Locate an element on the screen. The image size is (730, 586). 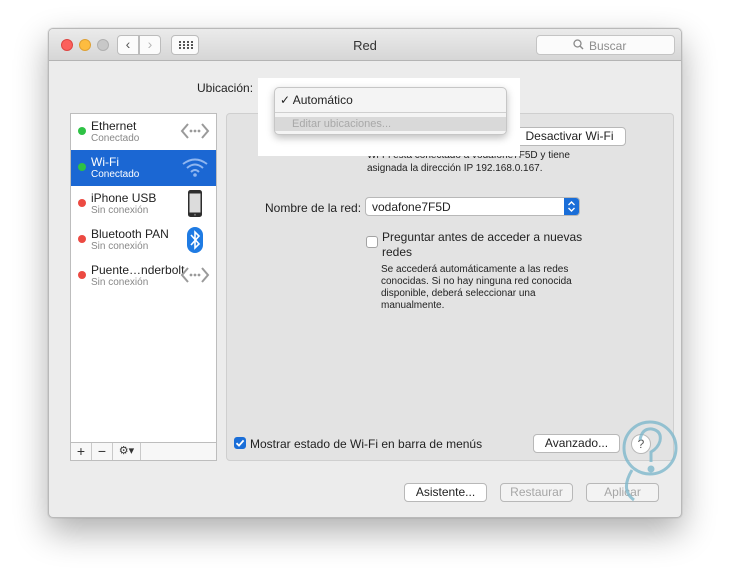
network-name-value: vodafone7F5D is located at coordinates (411, 207).